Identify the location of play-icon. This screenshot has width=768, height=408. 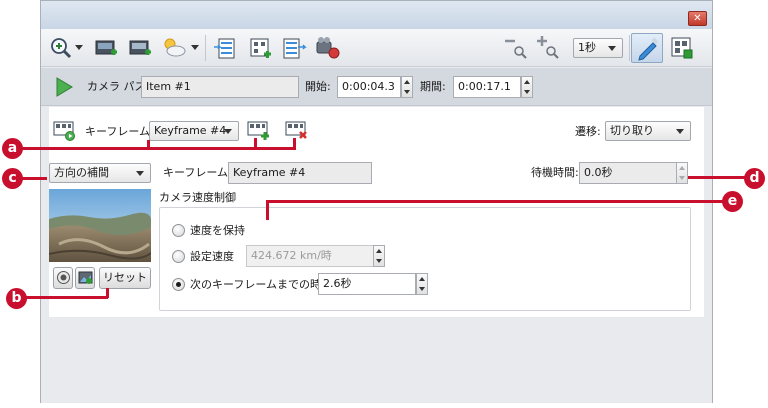
(64, 87).